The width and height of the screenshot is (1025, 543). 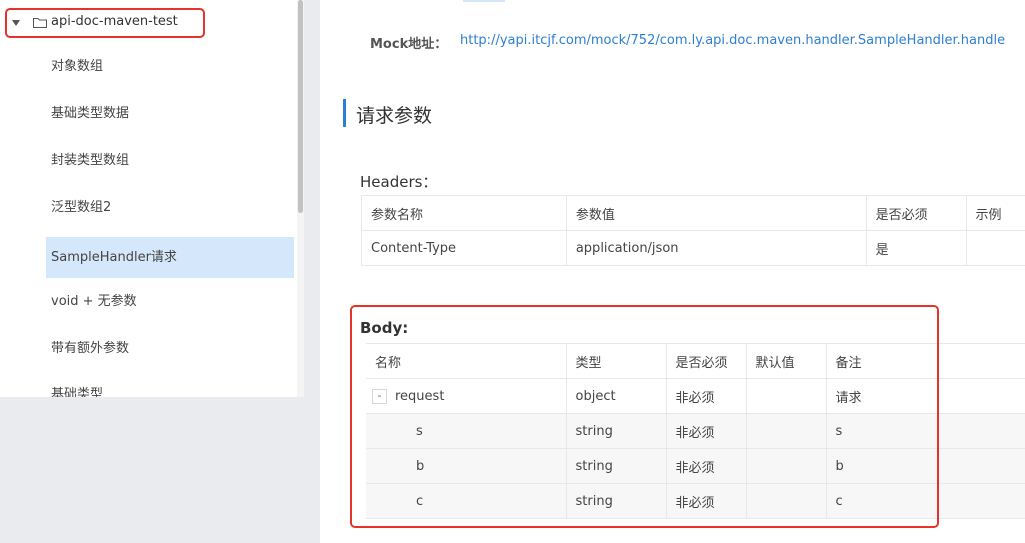 What do you see at coordinates (616, 361) in the screenshot?
I see `table-header-cell: 类型` at bounding box center [616, 361].